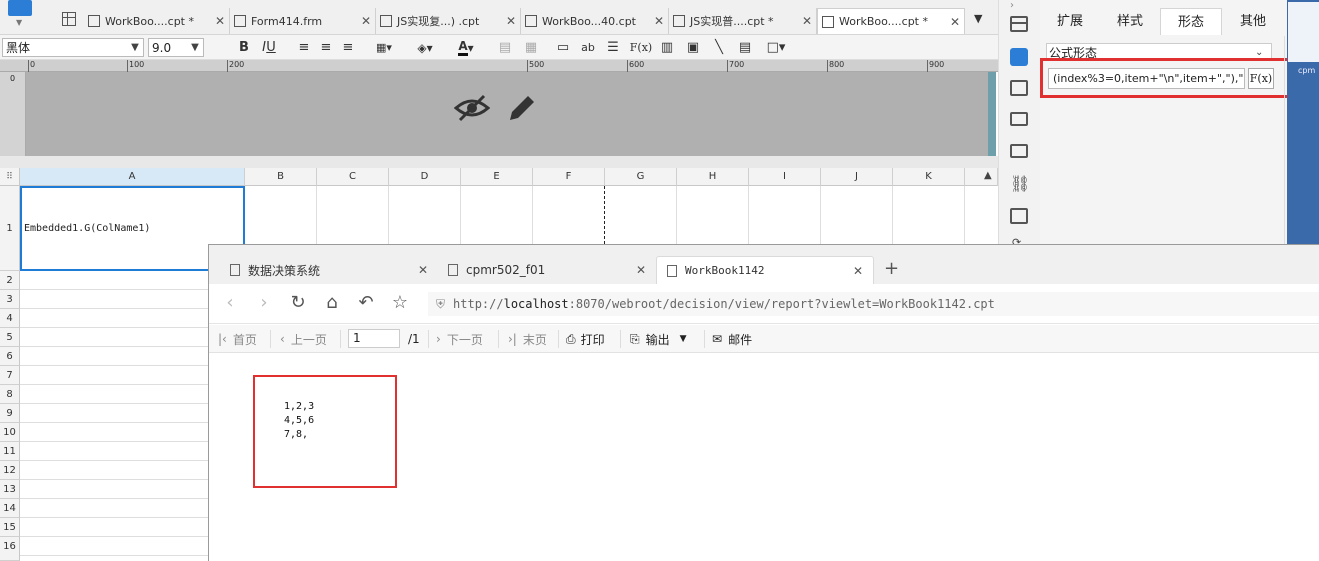 The image size is (1319, 561). What do you see at coordinates (765, 270) in the screenshot?
I see `browser-tab-workbook: WorkBook1142 ✕` at bounding box center [765, 270].